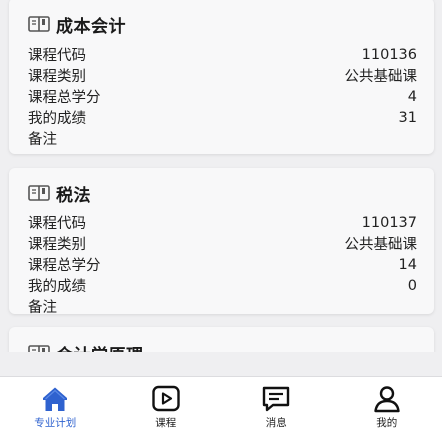 This screenshot has height=430, width=442. I want to click on course-credits-row: 课程总学分 14, so click(222, 264).